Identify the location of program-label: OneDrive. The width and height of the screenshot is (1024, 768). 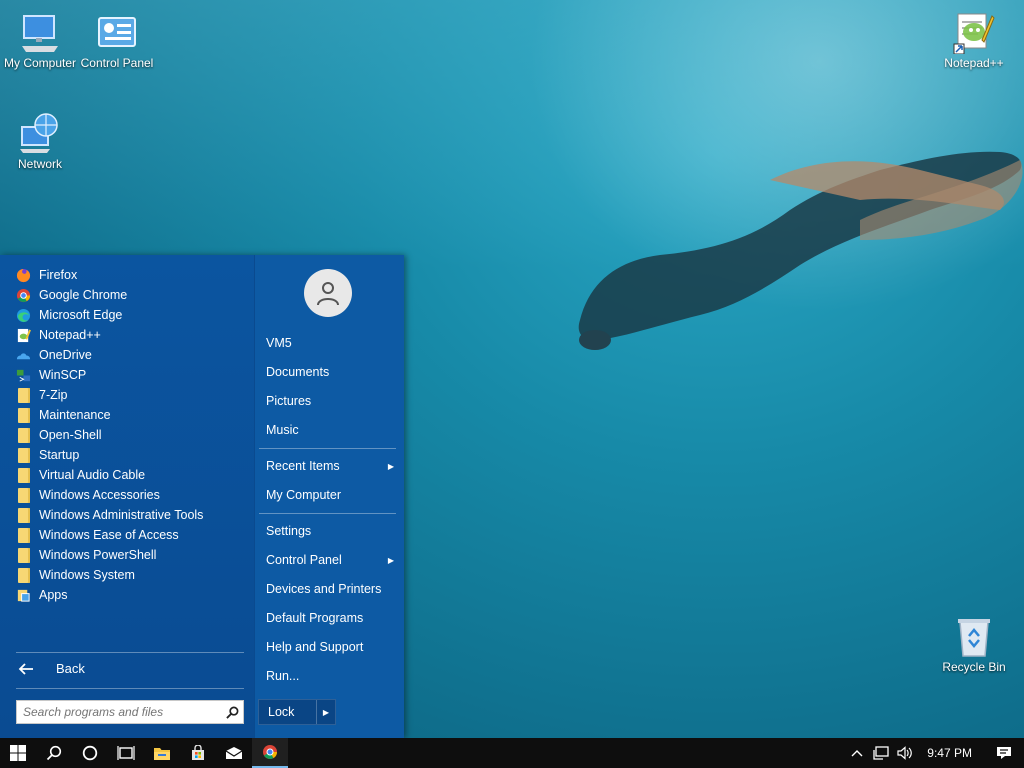
(65, 355).